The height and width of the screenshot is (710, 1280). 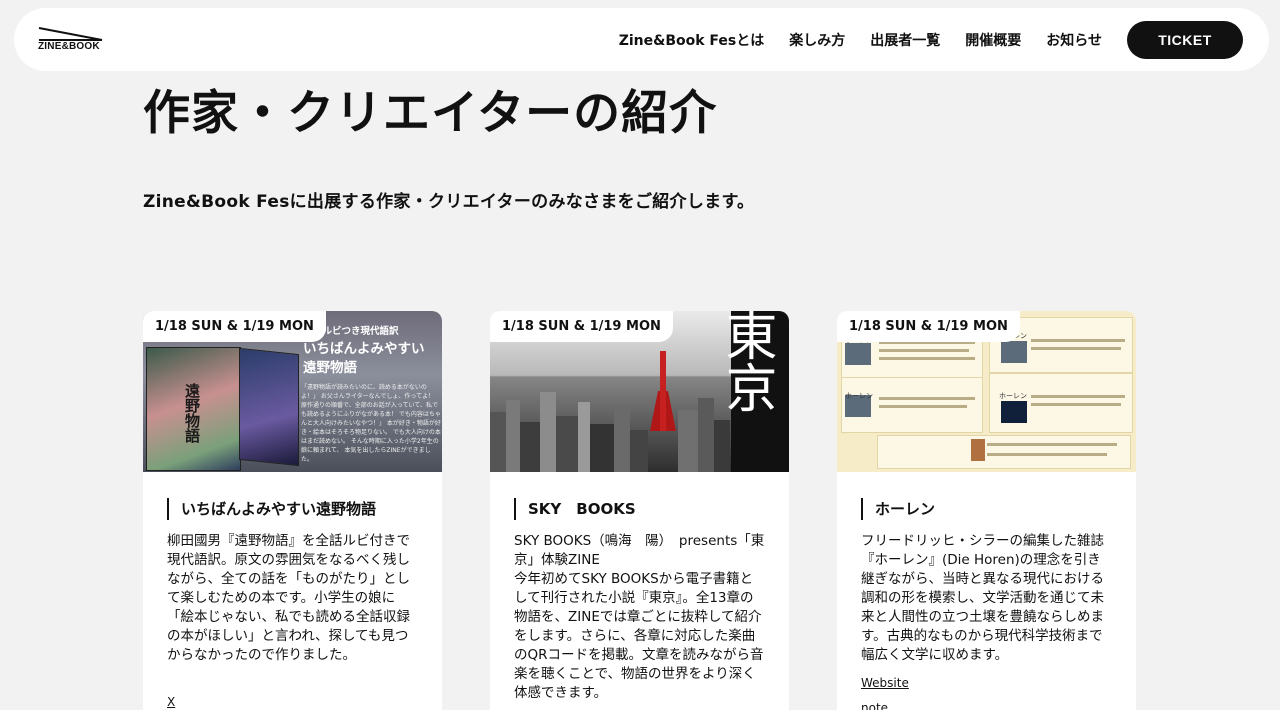 What do you see at coordinates (898, 509) in the screenshot?
I see `card-title: ホーレン` at bounding box center [898, 509].